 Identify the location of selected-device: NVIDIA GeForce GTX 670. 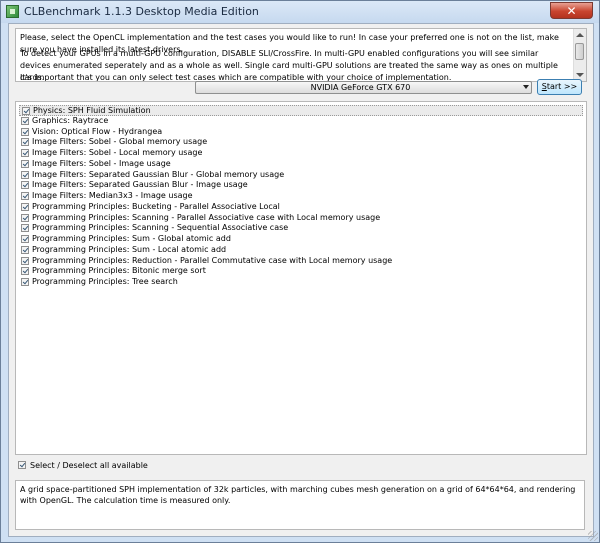
(360, 87).